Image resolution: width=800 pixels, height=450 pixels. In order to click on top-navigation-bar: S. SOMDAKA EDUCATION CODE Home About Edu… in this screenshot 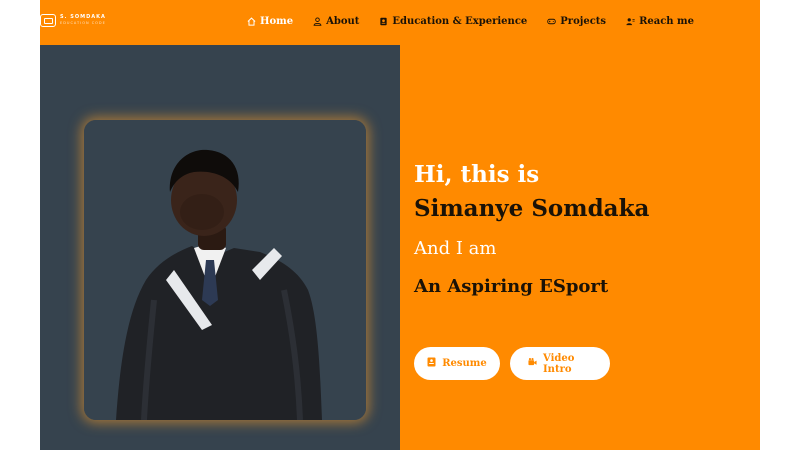, I will do `click(400, 22)`.